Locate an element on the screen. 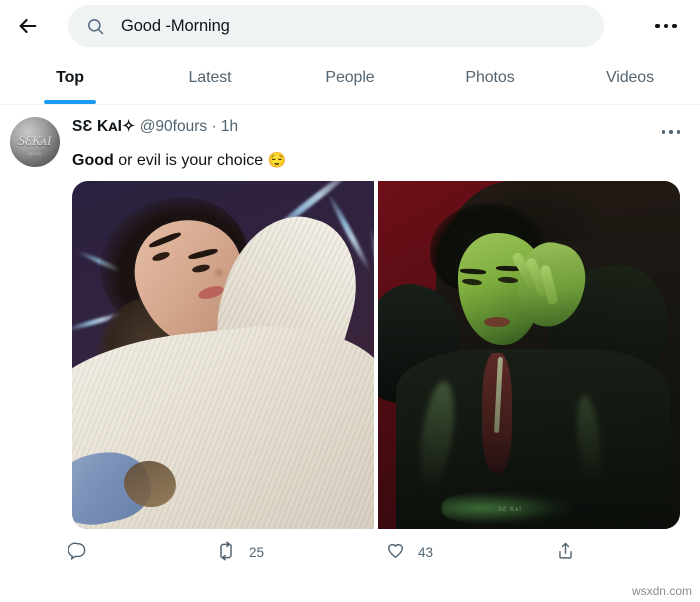 The image size is (700, 602). avatar-initials: SƐKᴀI is located at coordinates (35, 140).